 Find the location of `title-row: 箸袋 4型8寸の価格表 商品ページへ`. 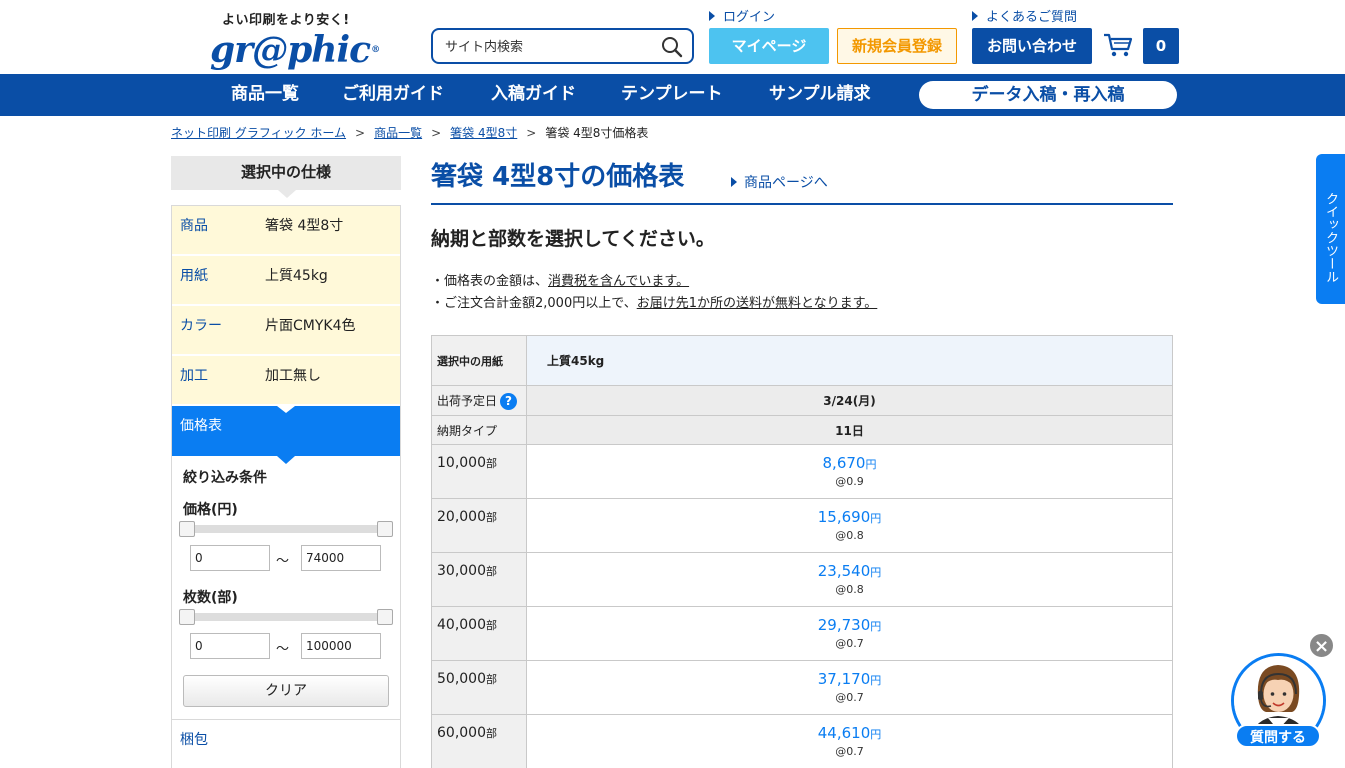

title-row: 箸袋 4型8寸の価格表 商品ページへ is located at coordinates (802, 180).